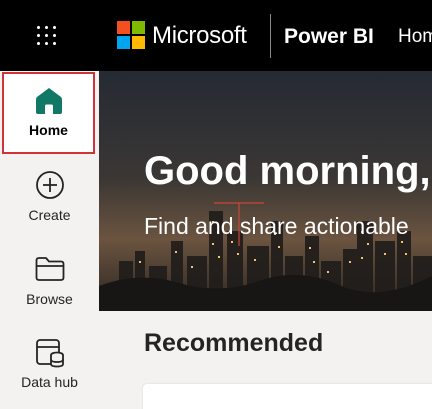  I want to click on nav-item-browse: Browse, so click(49, 281).